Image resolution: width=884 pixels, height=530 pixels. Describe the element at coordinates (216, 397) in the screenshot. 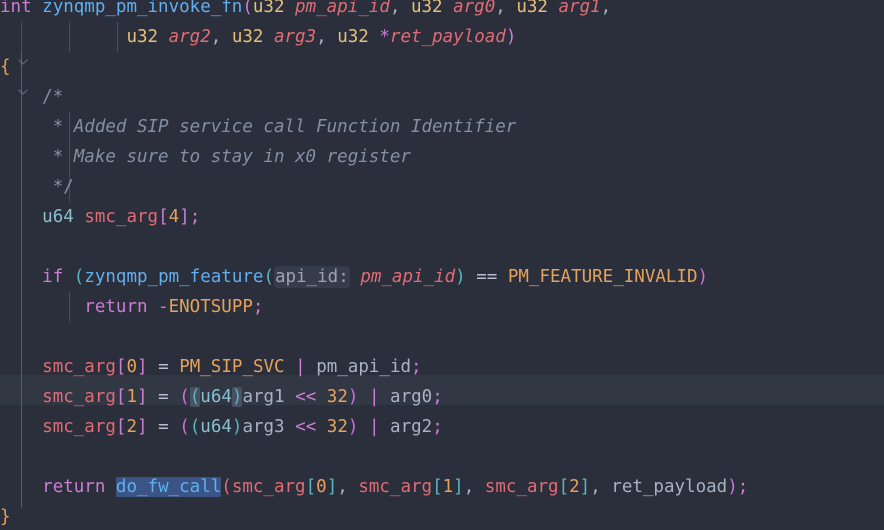

I see `token-type-u64-cast-1: u64` at that location.